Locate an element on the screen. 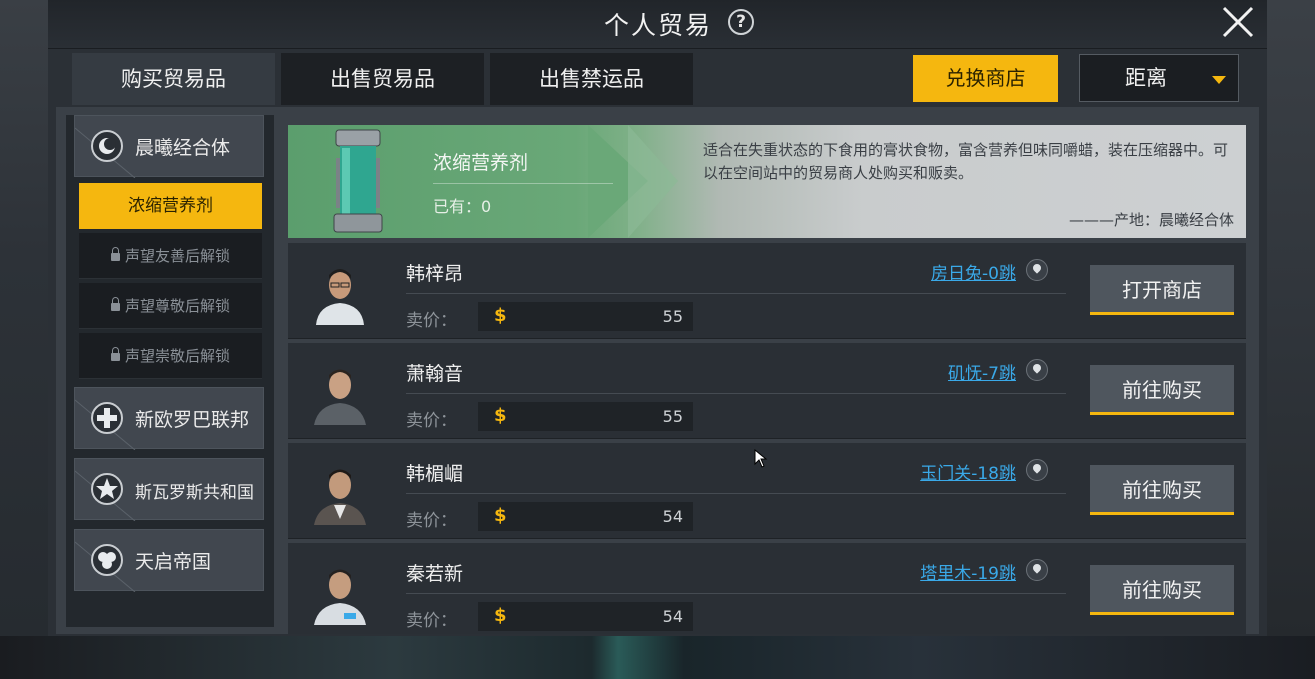  background-right is located at coordinates (1289, 318).